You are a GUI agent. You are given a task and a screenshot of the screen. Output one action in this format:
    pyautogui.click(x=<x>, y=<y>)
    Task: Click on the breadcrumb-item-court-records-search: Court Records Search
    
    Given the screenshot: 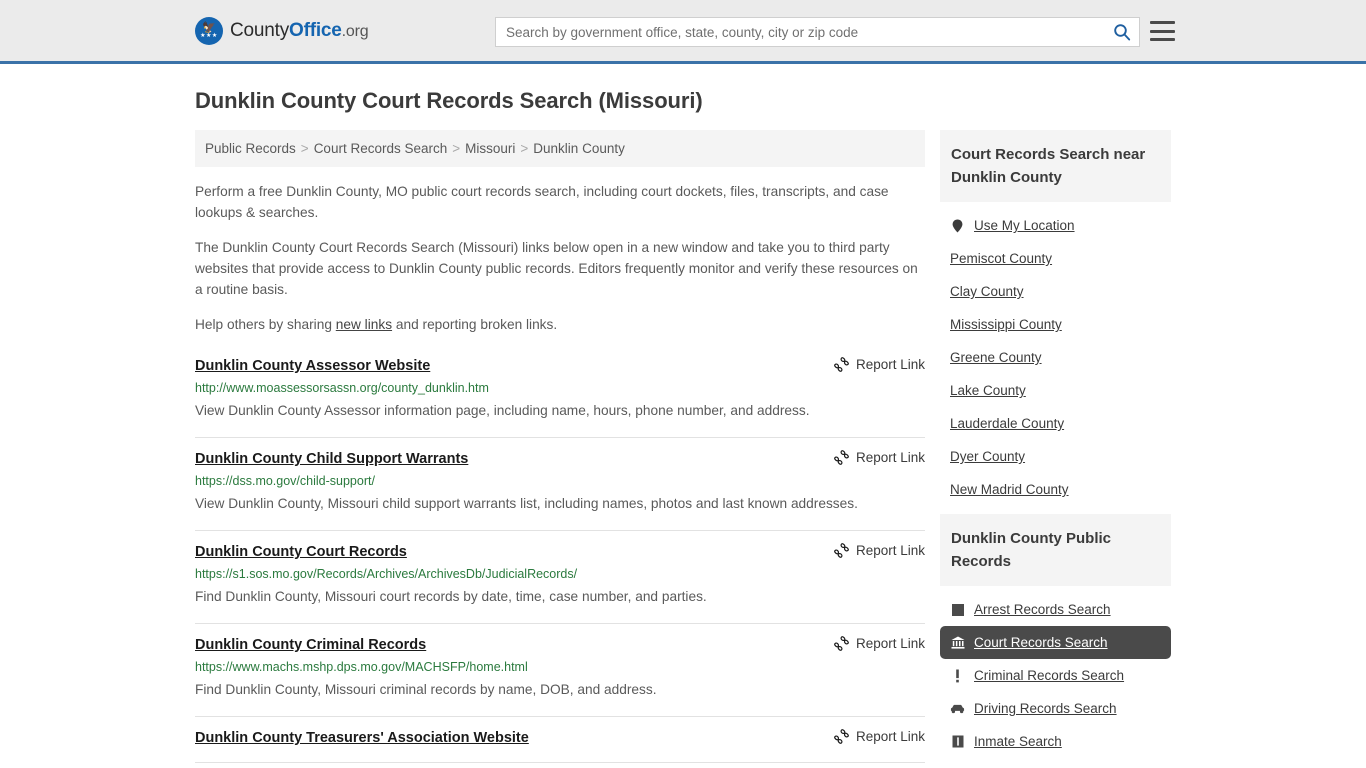 What is the action you would take?
    pyautogui.click(x=381, y=148)
    